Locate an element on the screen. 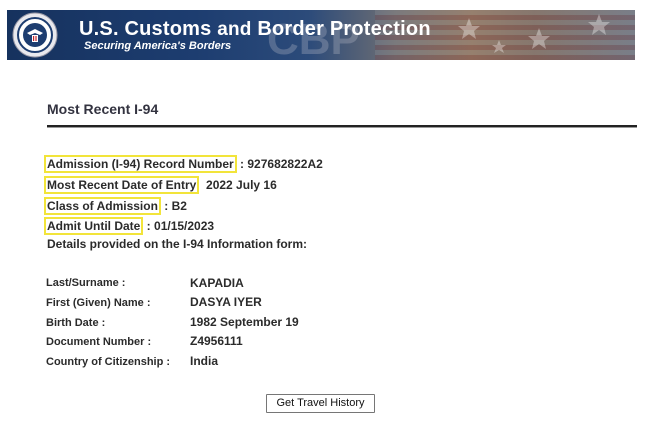  admit-until-label: Admit Until Date is located at coordinates (94, 226).